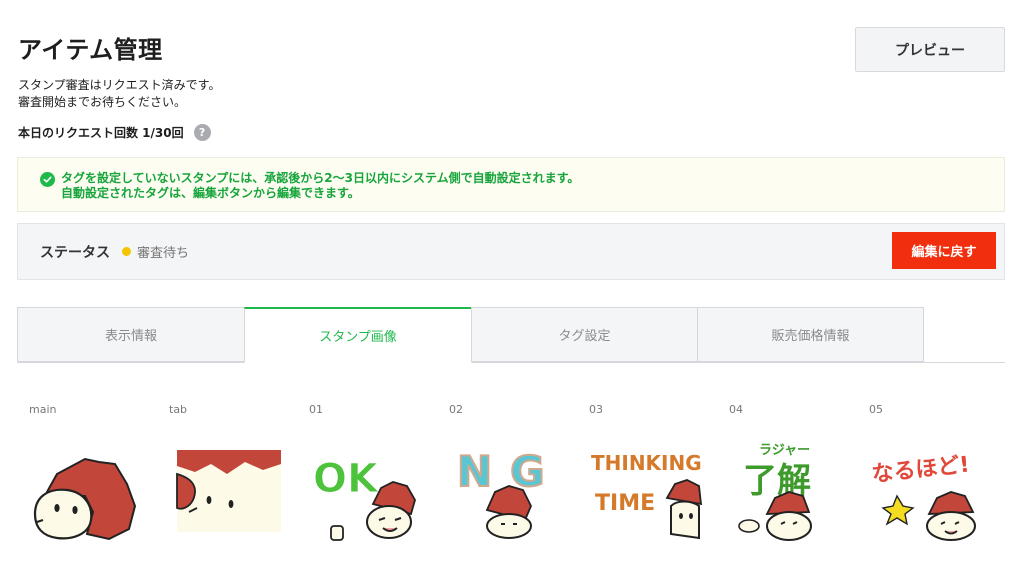  I want to click on status-label: ステータス, so click(75, 252).